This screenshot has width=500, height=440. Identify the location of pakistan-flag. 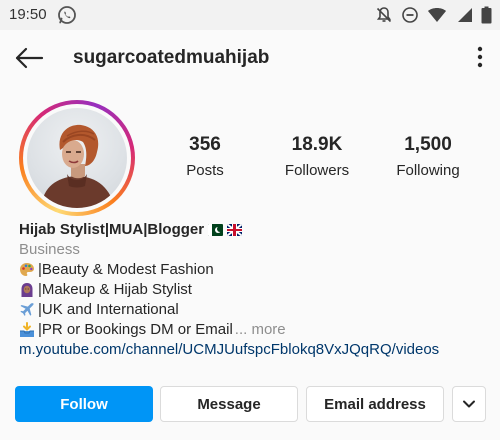
(216, 230).